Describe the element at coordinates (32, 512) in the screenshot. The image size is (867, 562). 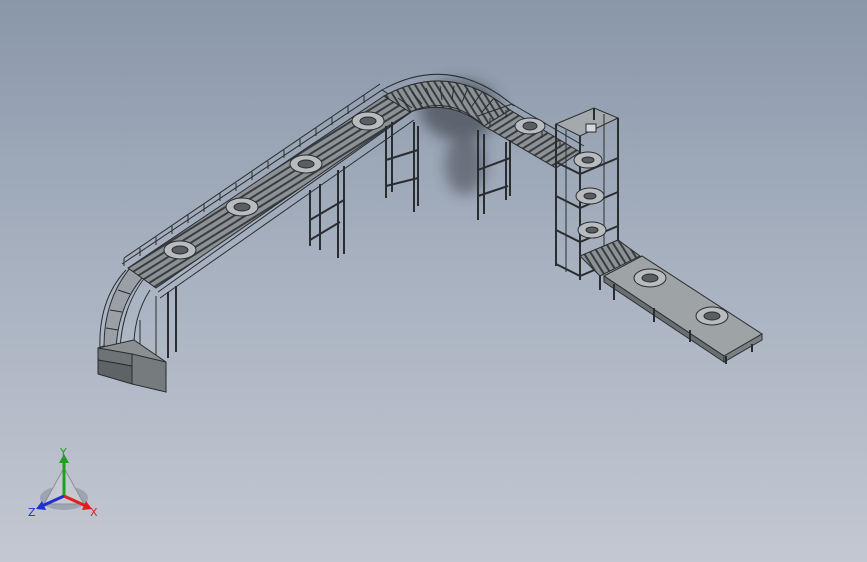
I see `z-axis-label: Z` at that location.